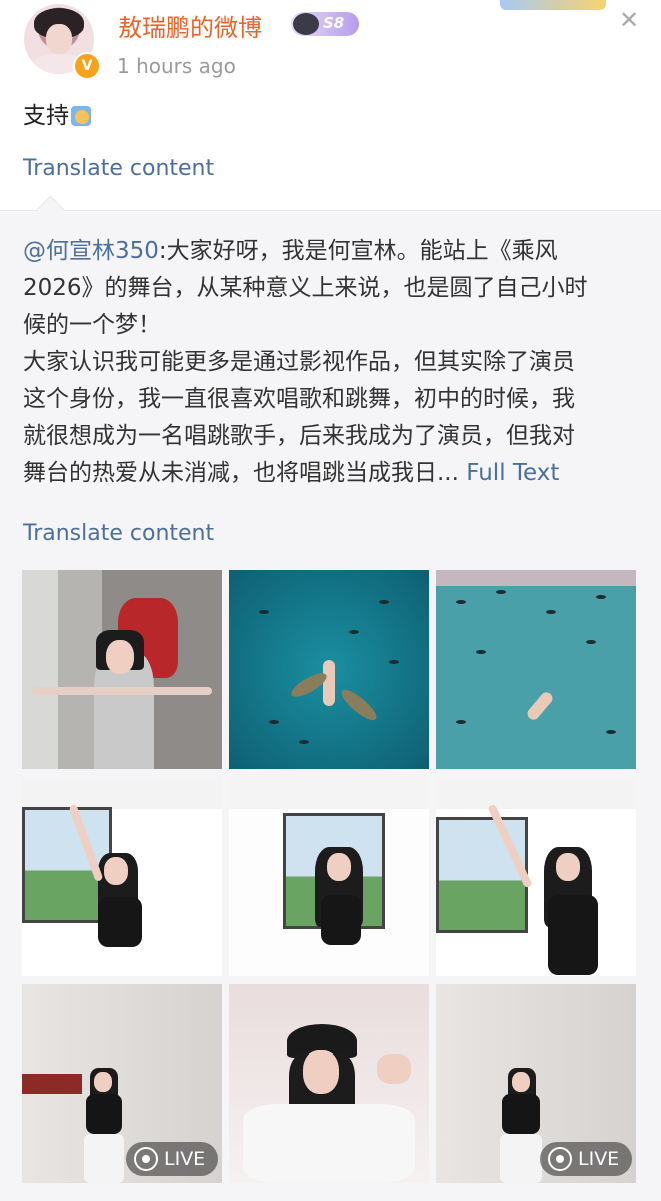  I want to click on vip-level: S8, so click(334, 23).